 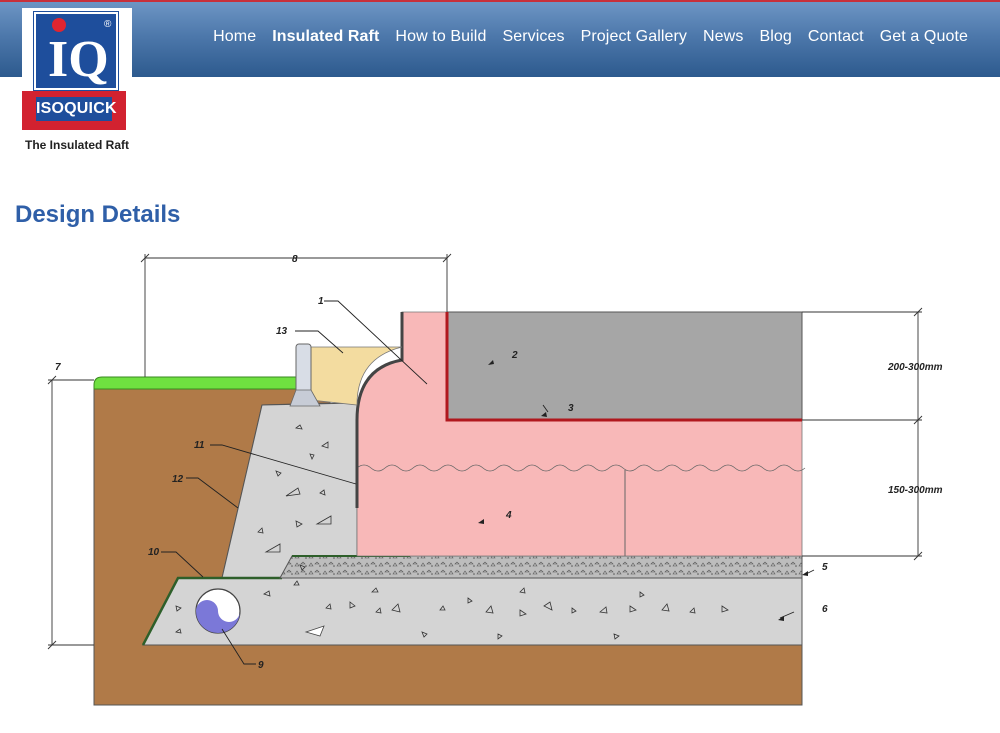 What do you see at coordinates (154, 552) in the screenshot?
I see `label-10: 10` at bounding box center [154, 552].